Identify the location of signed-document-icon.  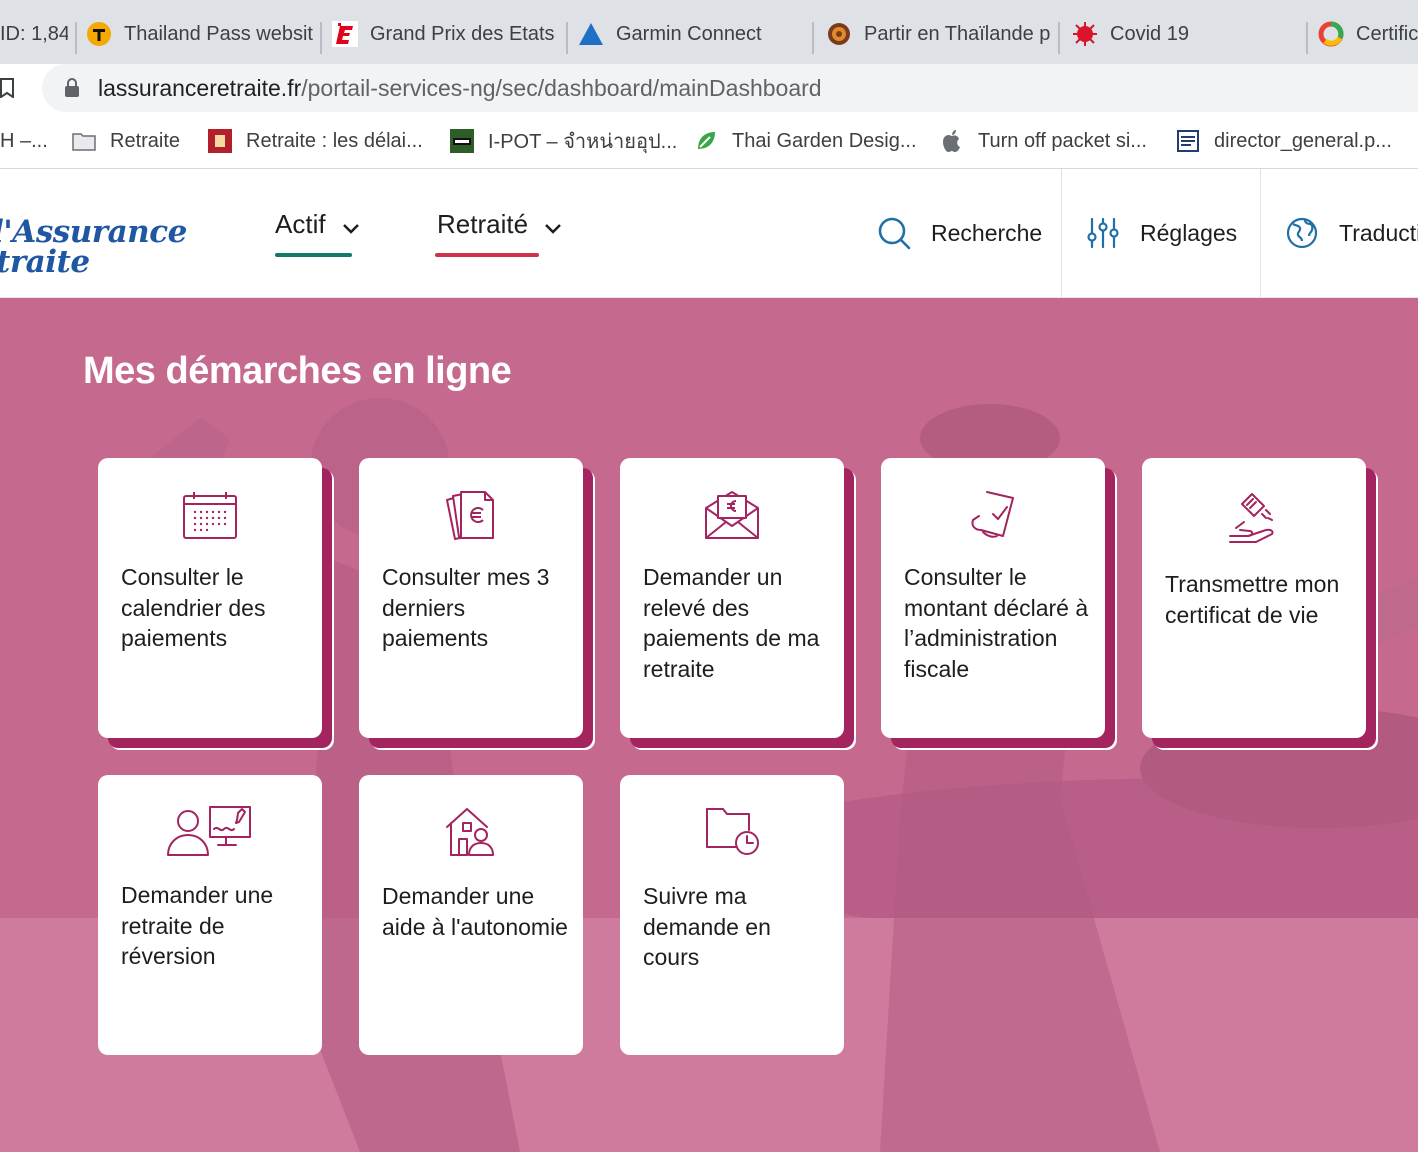
(992, 514).